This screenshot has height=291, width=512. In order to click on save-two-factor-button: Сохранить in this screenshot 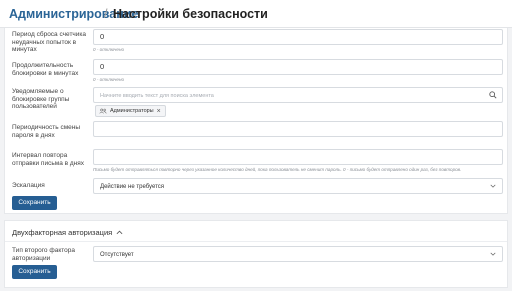, I will do `click(34, 272)`.